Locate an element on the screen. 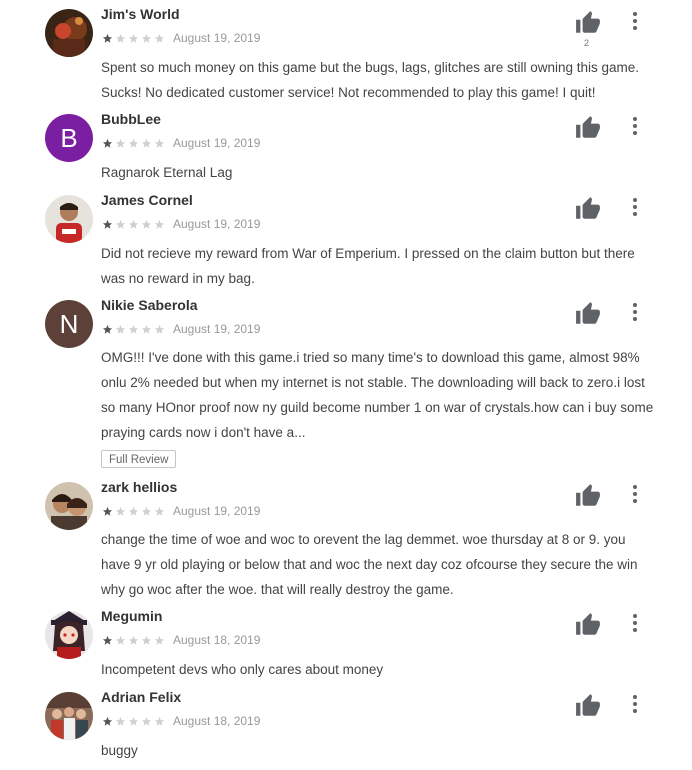 The width and height of the screenshot is (692, 770). review-author: Nikie Saberola is located at coordinates (149, 305).